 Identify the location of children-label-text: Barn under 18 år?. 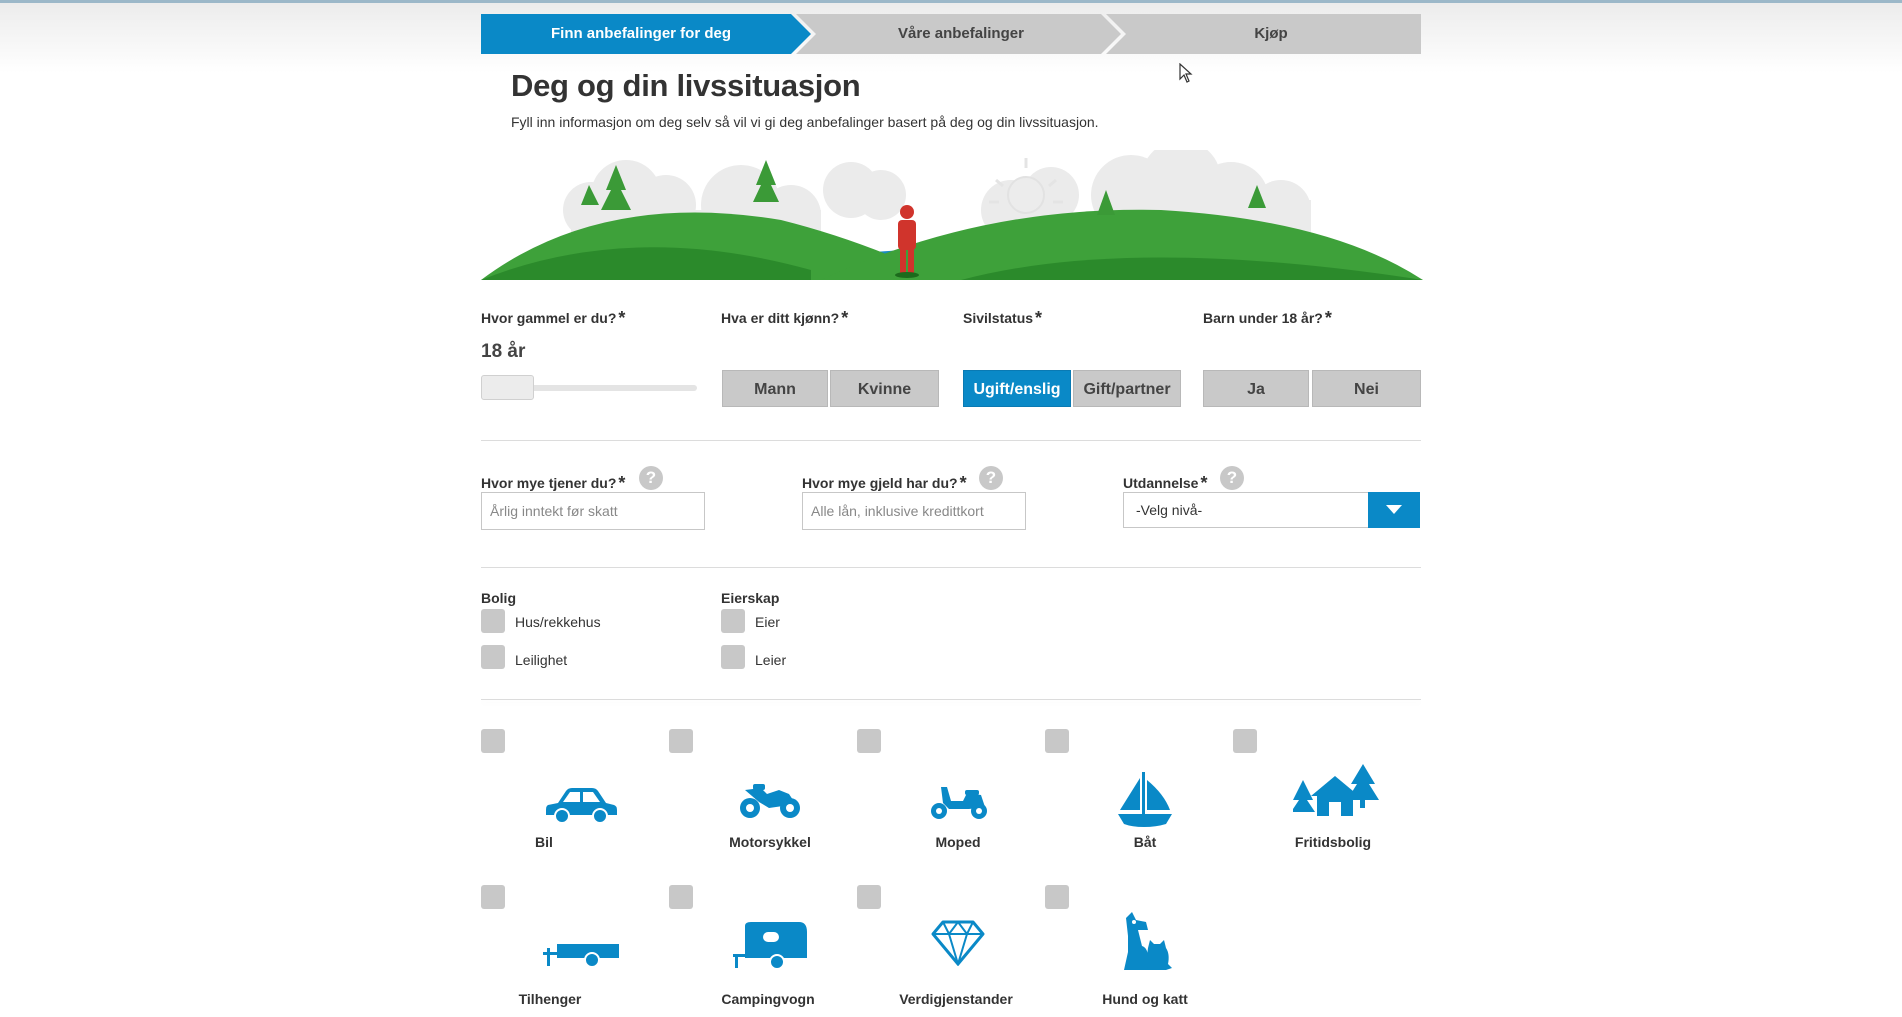
(1263, 318).